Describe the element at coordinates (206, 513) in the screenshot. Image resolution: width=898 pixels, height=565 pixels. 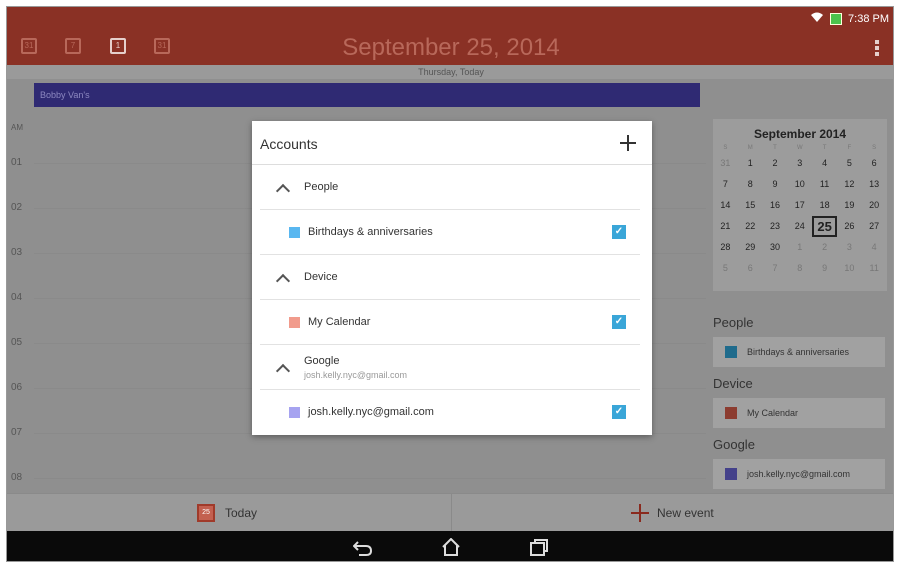
I see `calendar-today-icon: 25` at that location.